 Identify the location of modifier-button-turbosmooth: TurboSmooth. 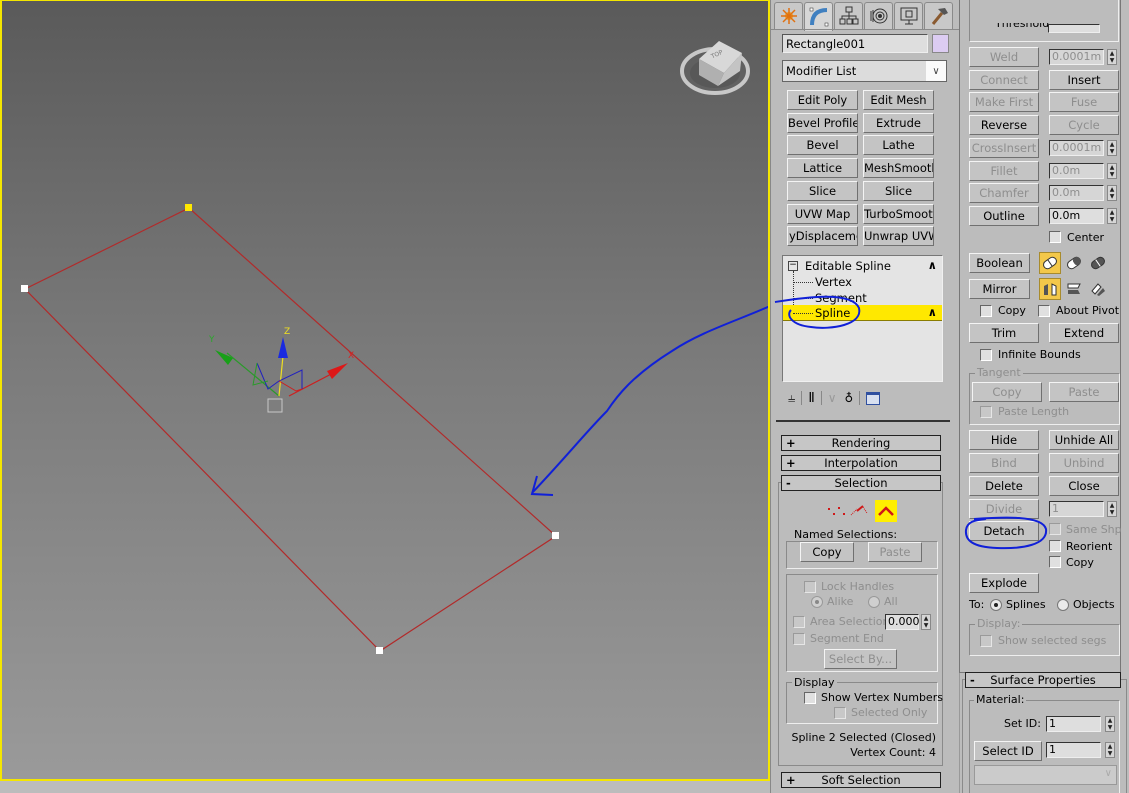
(898, 214).